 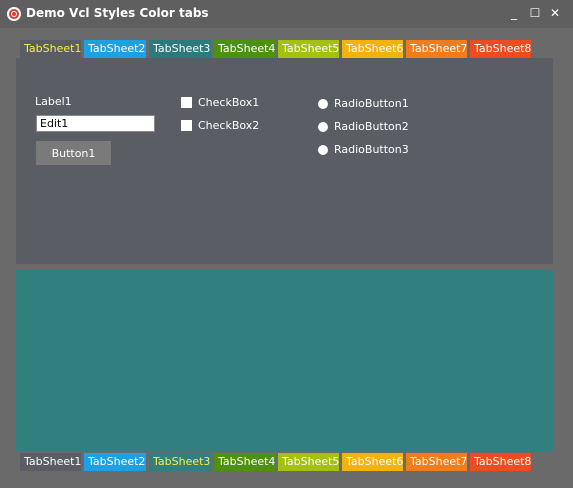 What do you see at coordinates (323, 126) in the screenshot?
I see `radiobutton2-dot` at bounding box center [323, 126].